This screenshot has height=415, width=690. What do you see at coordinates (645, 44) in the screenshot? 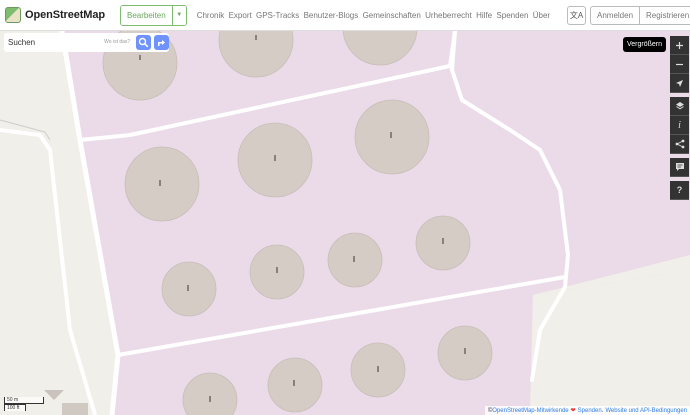
I see `zoom-in-tooltip: Vergrößern` at bounding box center [645, 44].